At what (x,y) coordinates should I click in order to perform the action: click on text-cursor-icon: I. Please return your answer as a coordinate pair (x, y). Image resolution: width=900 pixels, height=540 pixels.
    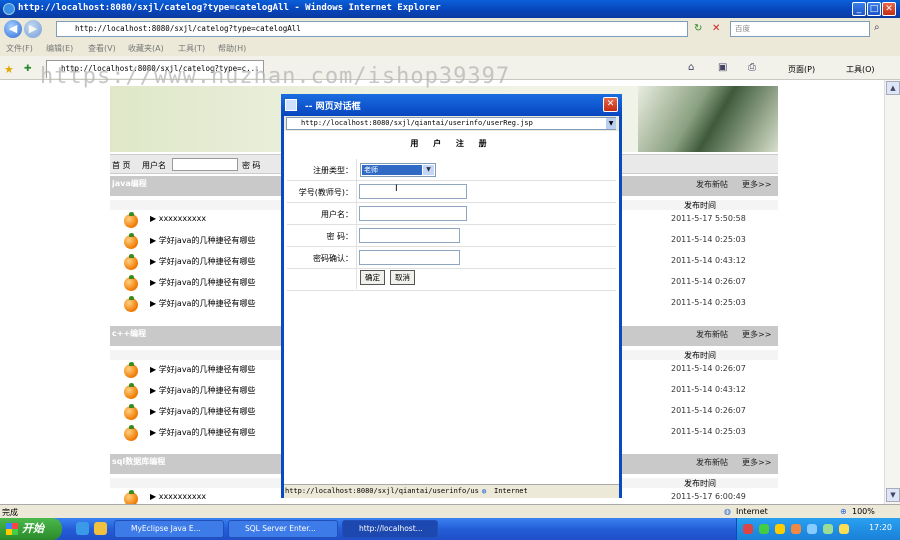
    Looking at the image, I should click on (396, 189).